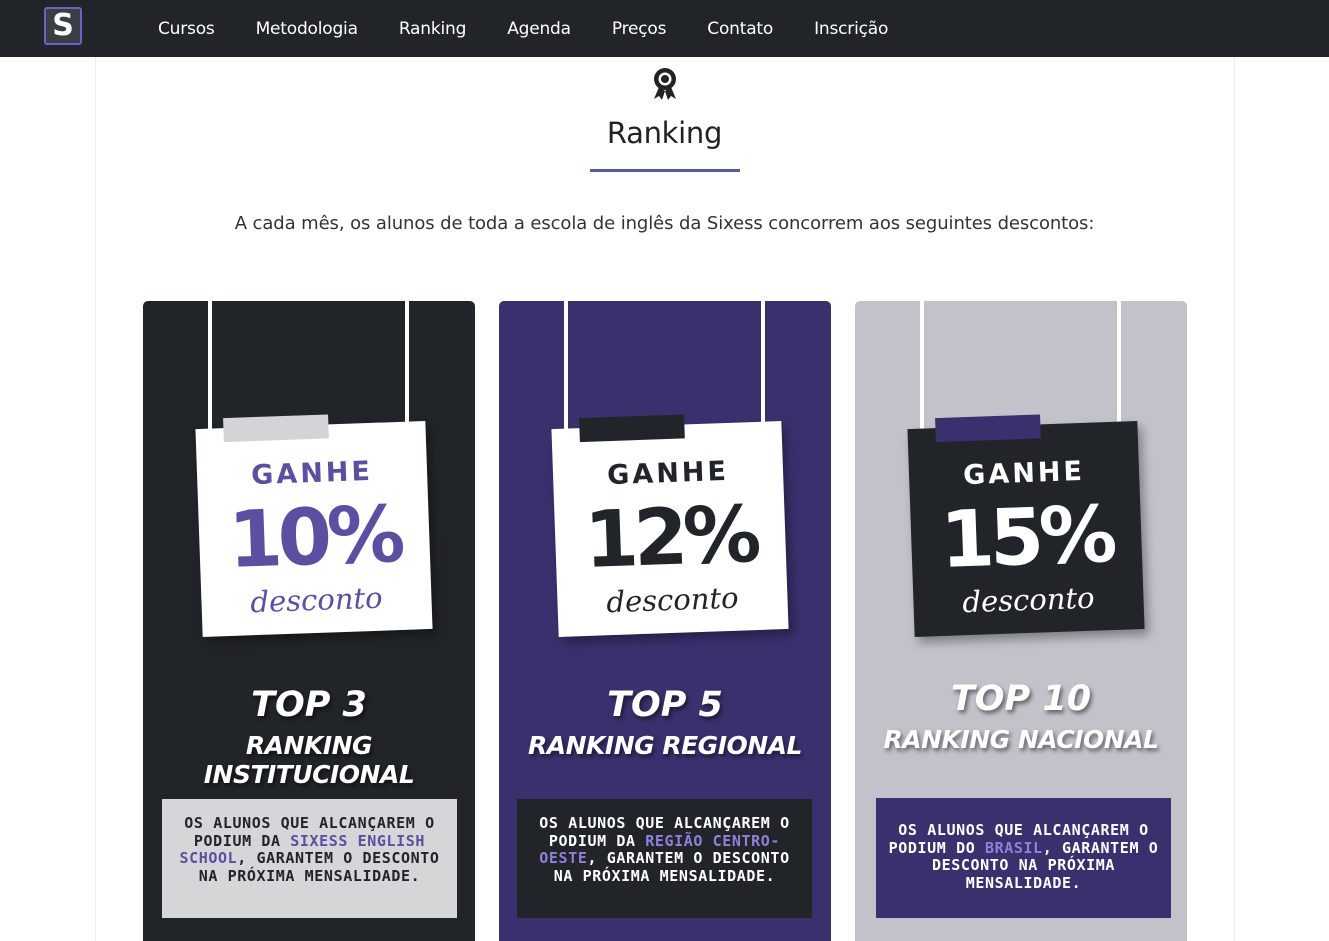 This screenshot has height=941, width=1329. What do you see at coordinates (1013, 847) in the screenshot?
I see `description-highlight: BRASIL` at bounding box center [1013, 847].